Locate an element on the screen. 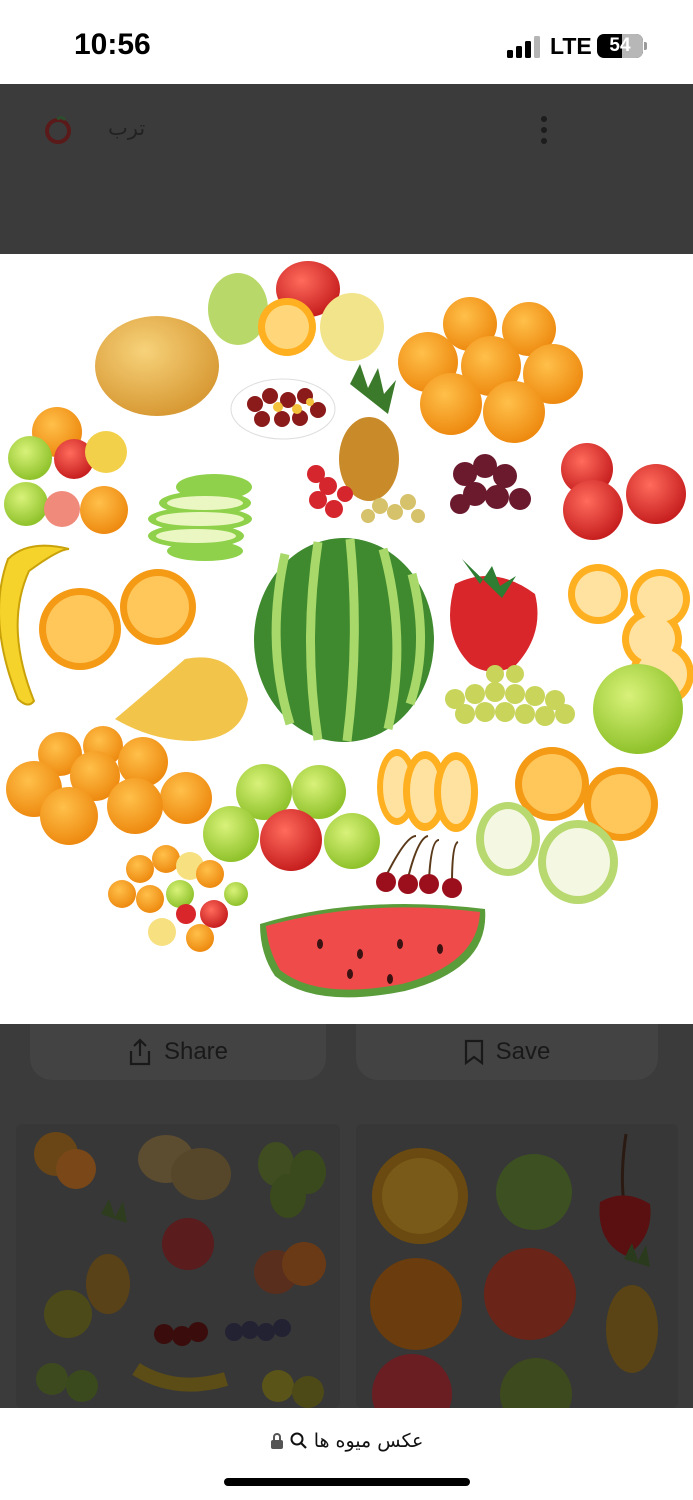  status-time: 10:56 is located at coordinates (112, 44).